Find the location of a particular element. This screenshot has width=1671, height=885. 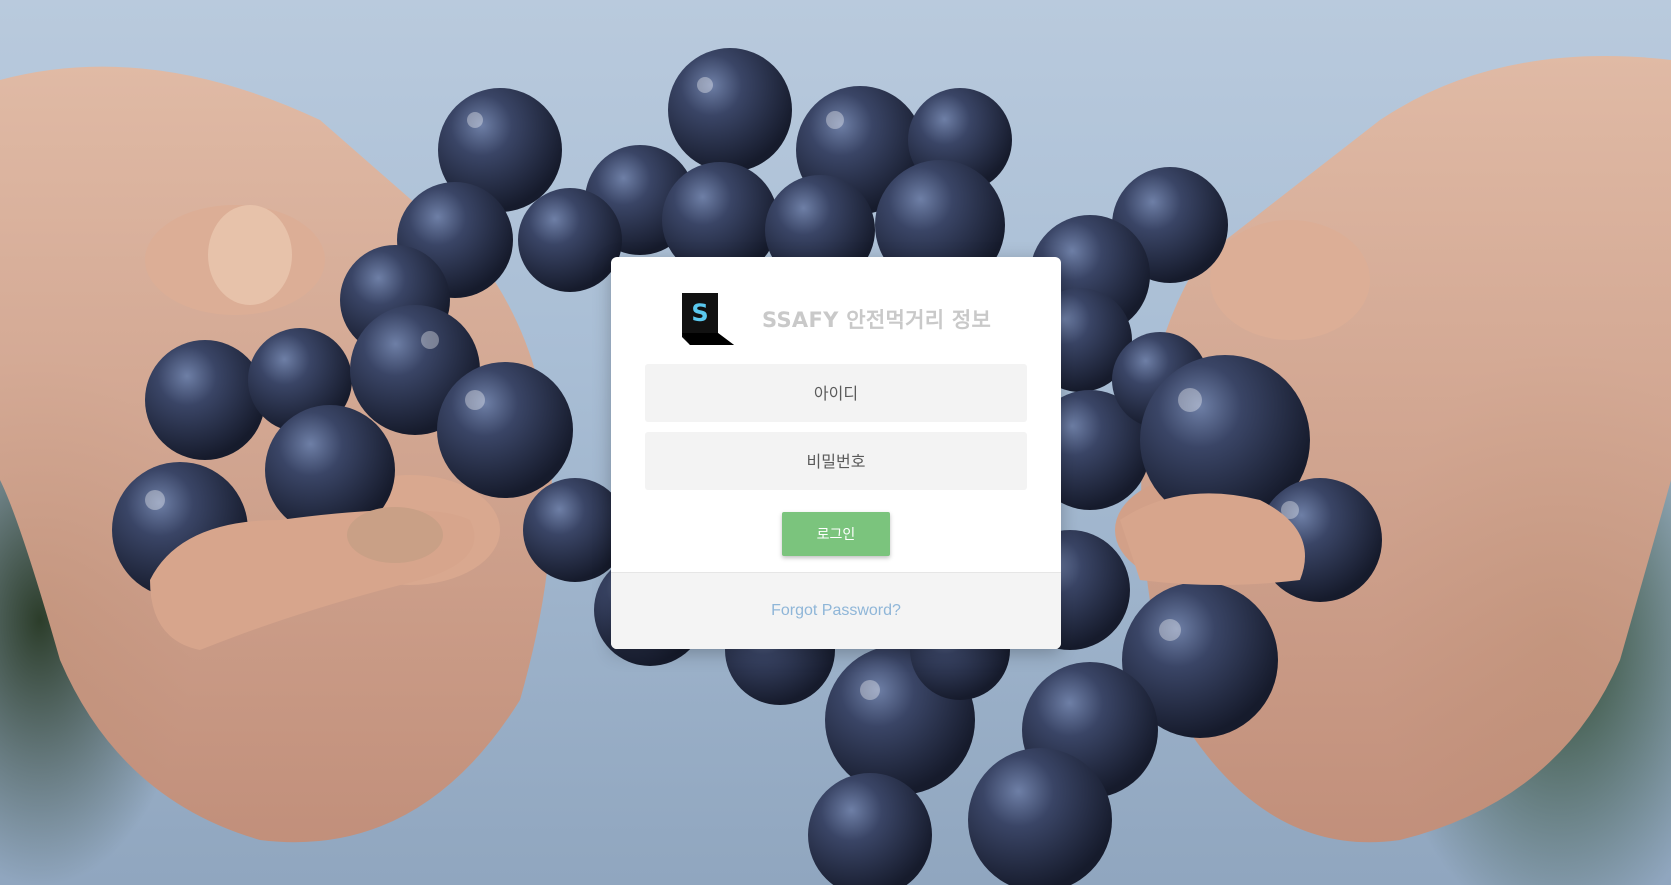

forgot-password-link: Forgot Password? is located at coordinates (836, 611).